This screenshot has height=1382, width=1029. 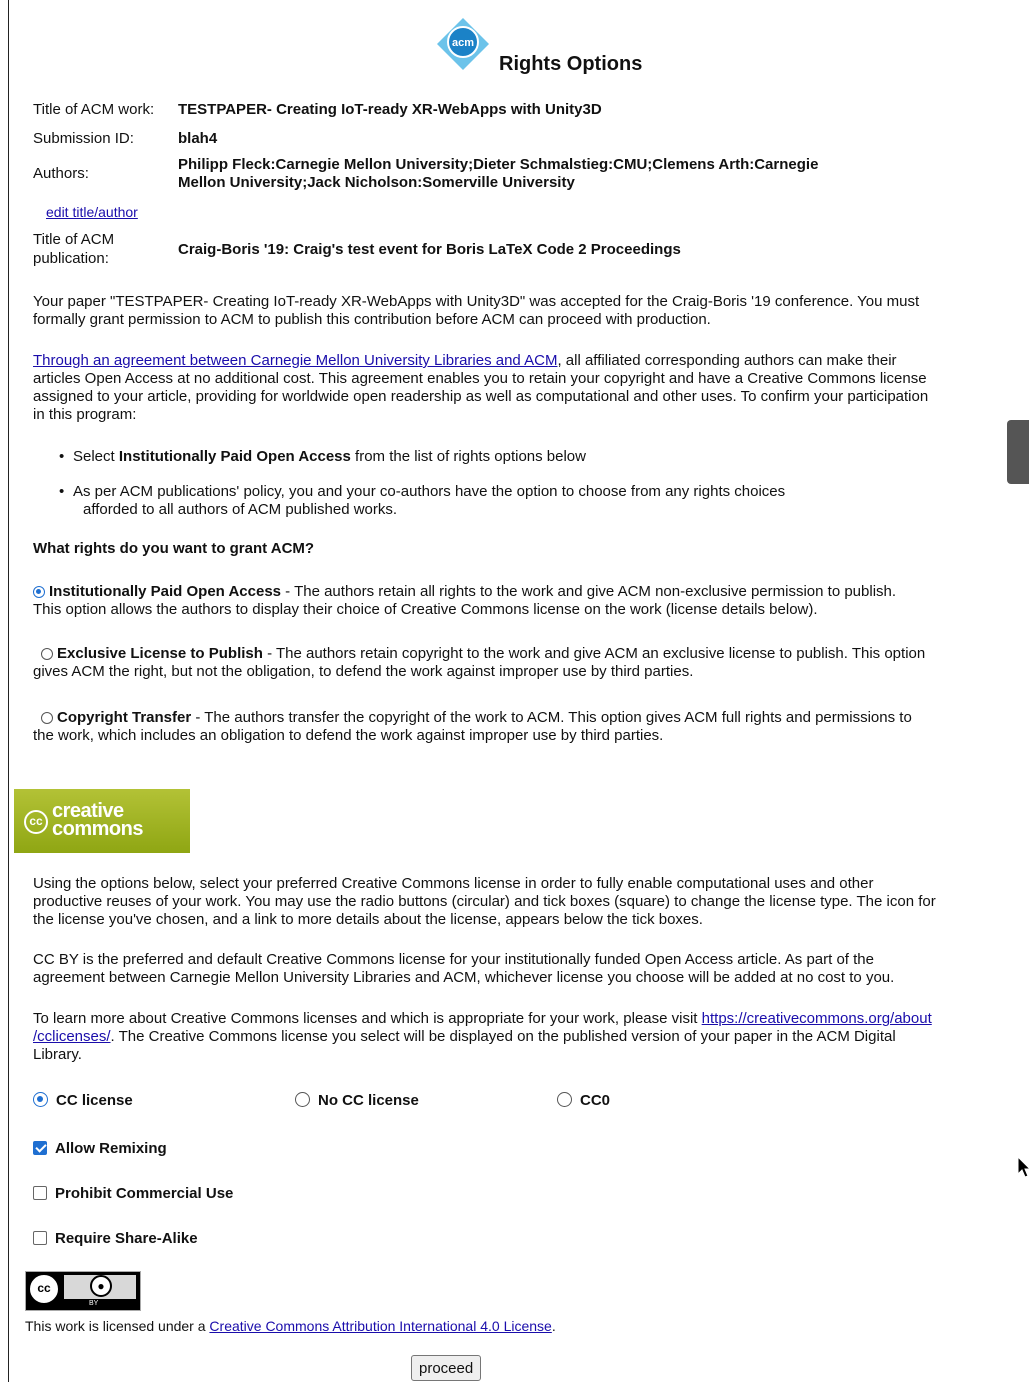 I want to click on acm-logo-icon: acm, so click(x=463, y=44).